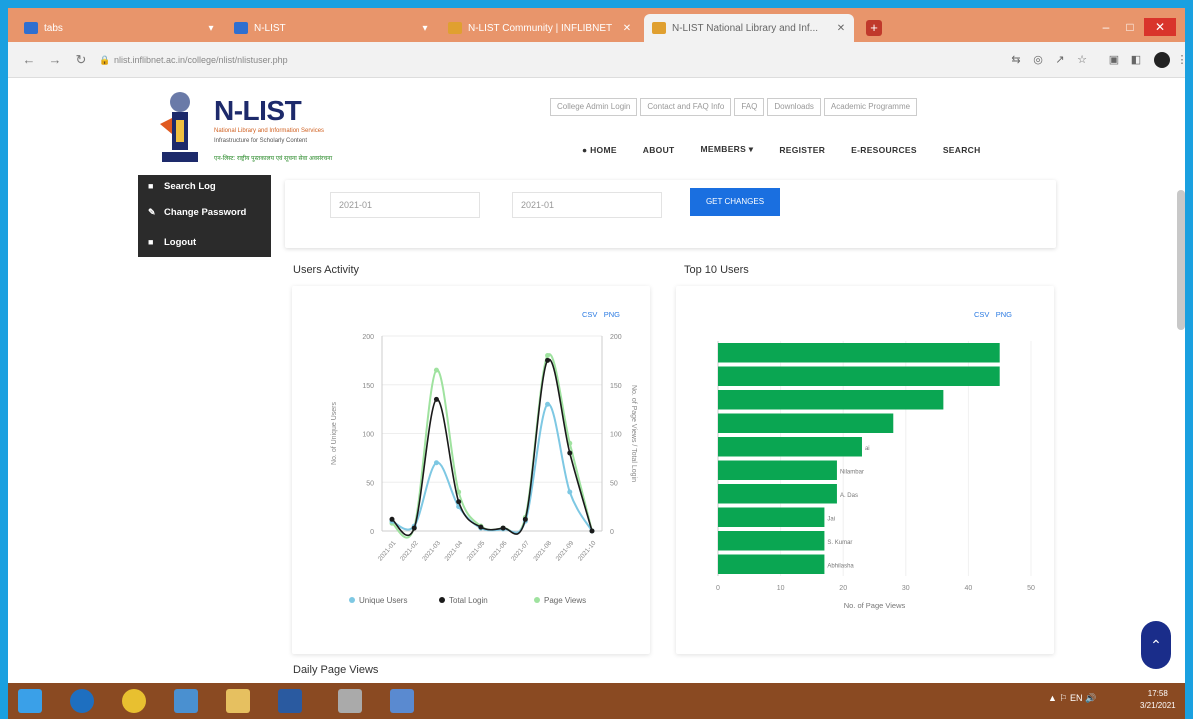 This screenshot has height=719, width=1193. Describe the element at coordinates (599, 150) in the screenshot. I see `nav-home: ● HOME` at that location.